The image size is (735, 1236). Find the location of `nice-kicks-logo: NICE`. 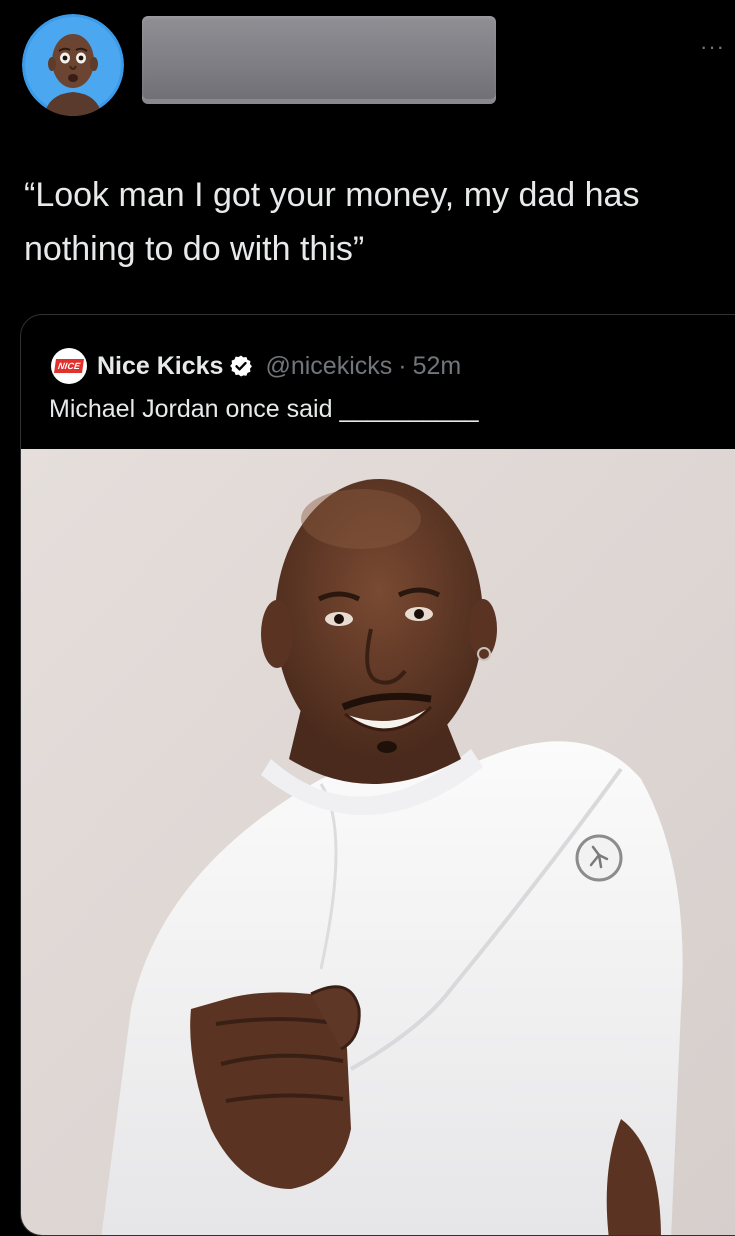

nice-kicks-logo: NICE is located at coordinates (69, 366).